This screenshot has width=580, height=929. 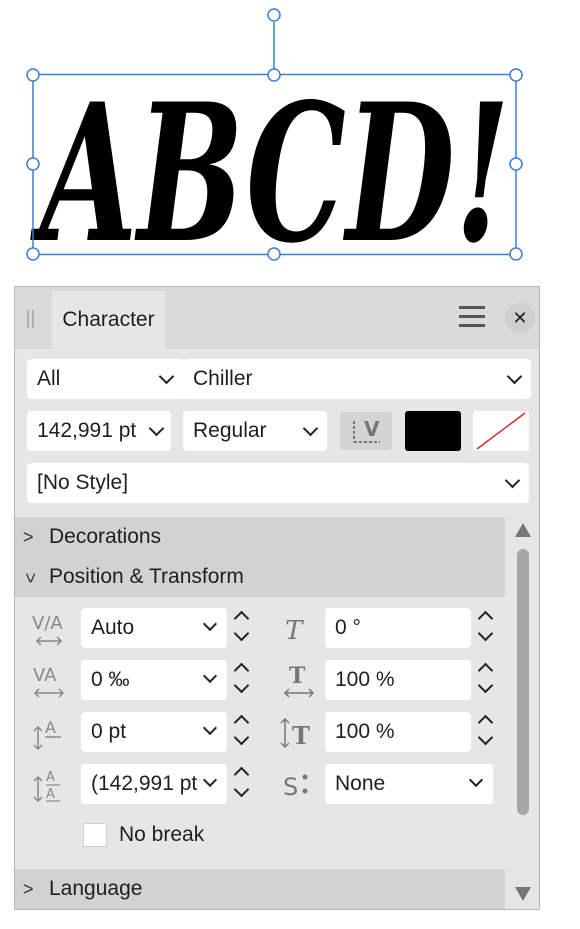 What do you see at coordinates (523, 894) in the screenshot?
I see `scroll-down-arrow-icon` at bounding box center [523, 894].